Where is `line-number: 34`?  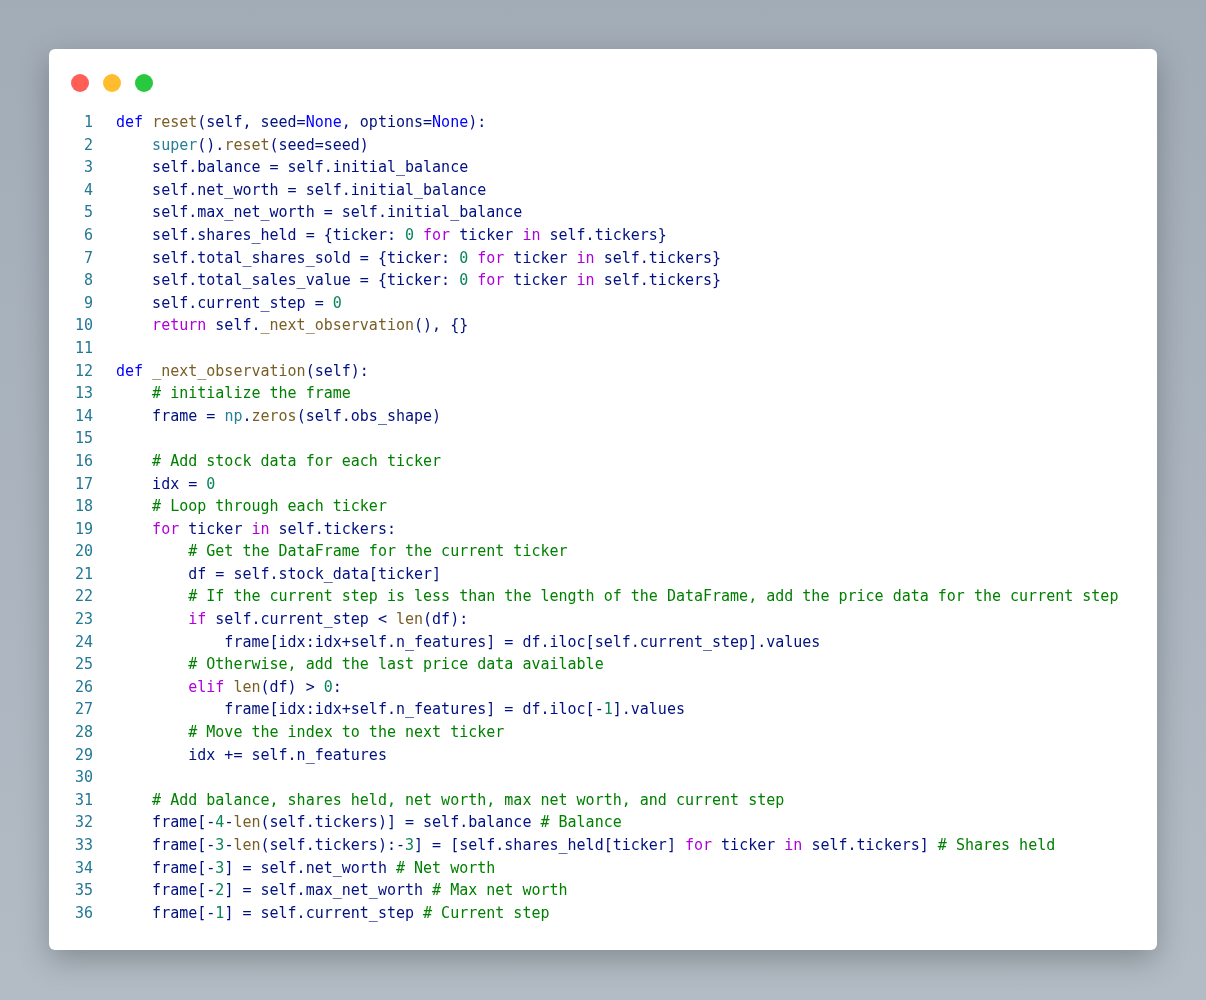 line-number: 34 is located at coordinates (83, 868).